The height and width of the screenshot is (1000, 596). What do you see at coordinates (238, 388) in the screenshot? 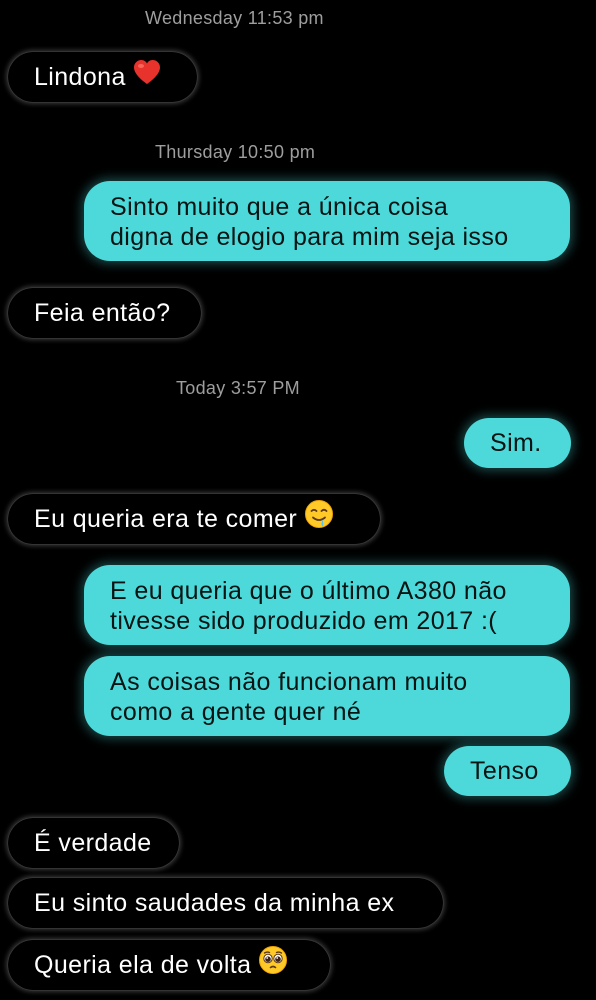
I see `timestamp-today: Today 3:57 PM` at bounding box center [238, 388].